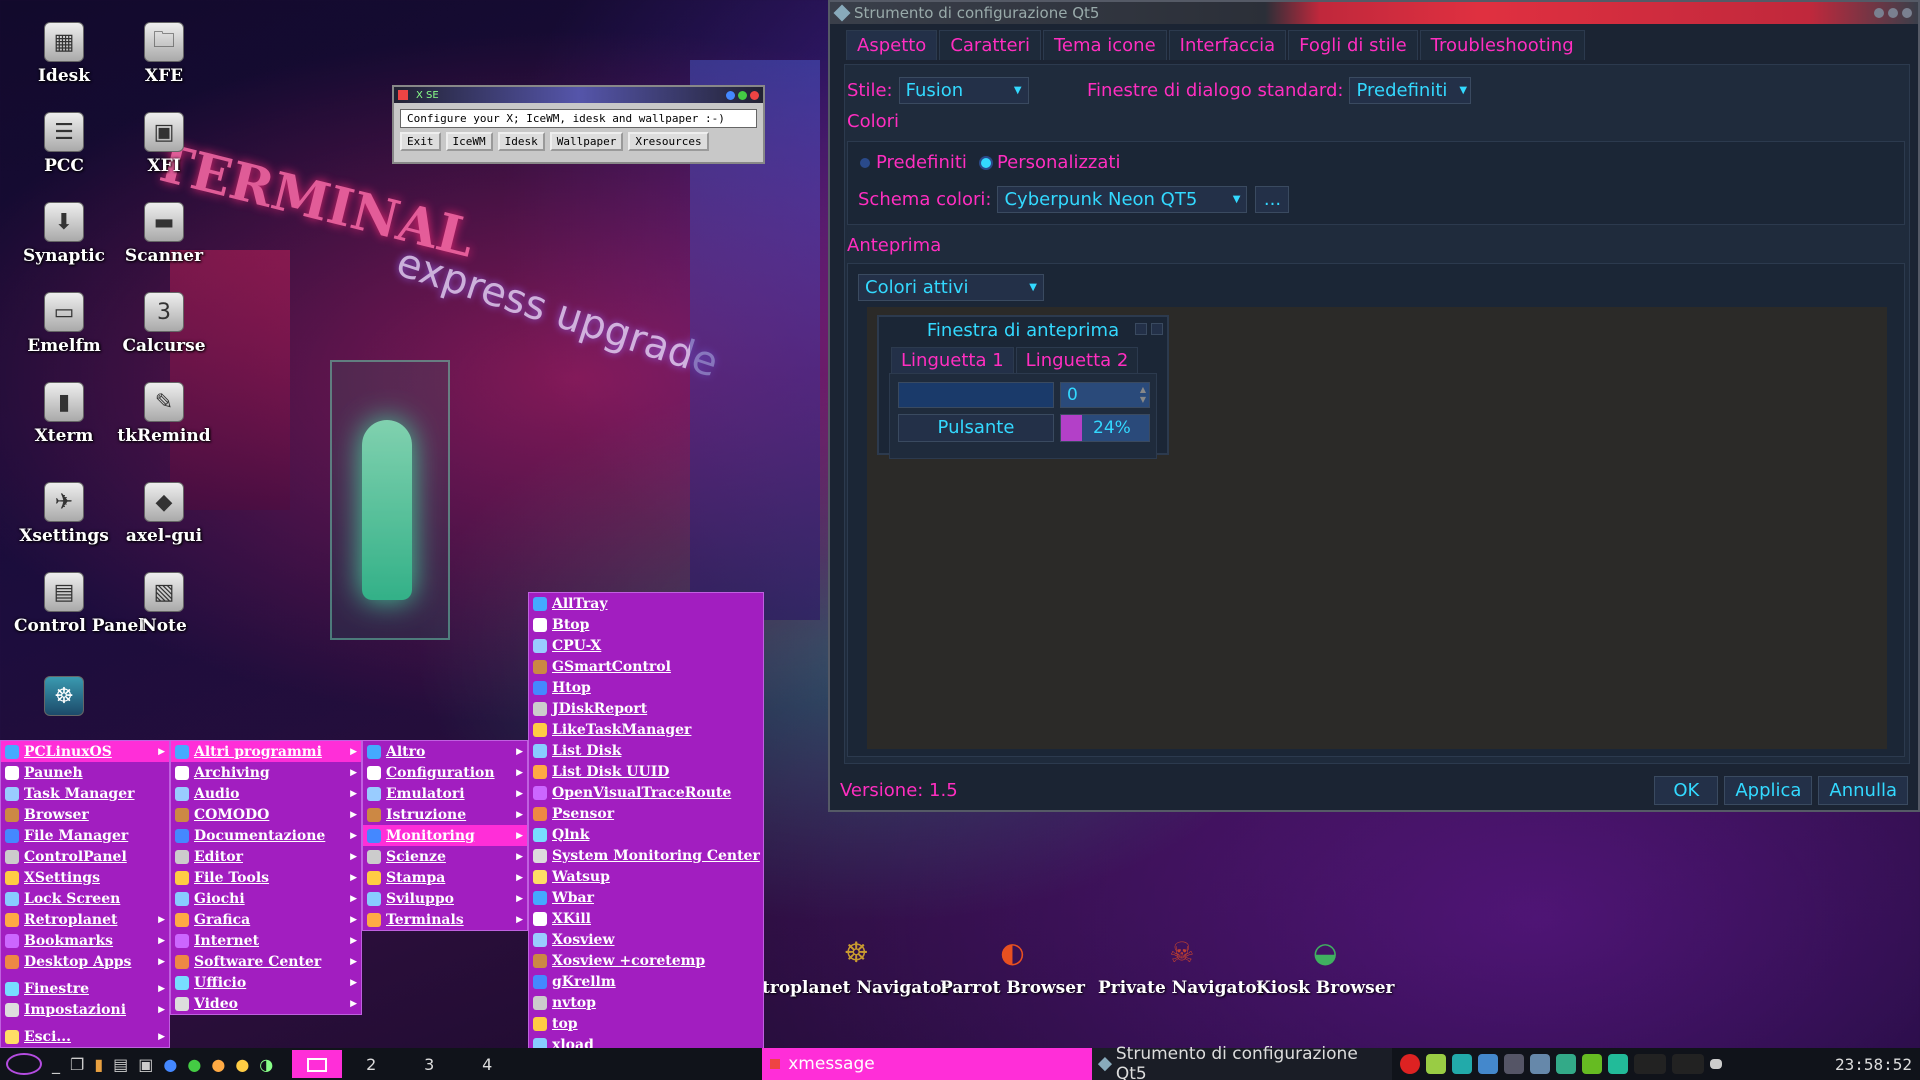 The width and height of the screenshot is (1920, 1080). I want to click on menu-item-grafica: Grafica ▶, so click(266, 919).